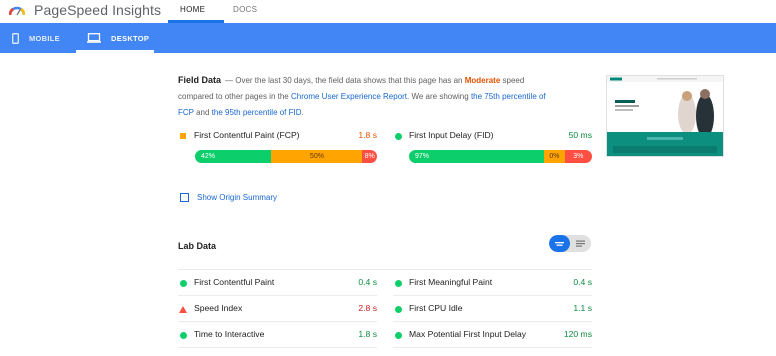  What do you see at coordinates (482, 80) in the screenshot?
I see `speed-category: Moderate` at bounding box center [482, 80].